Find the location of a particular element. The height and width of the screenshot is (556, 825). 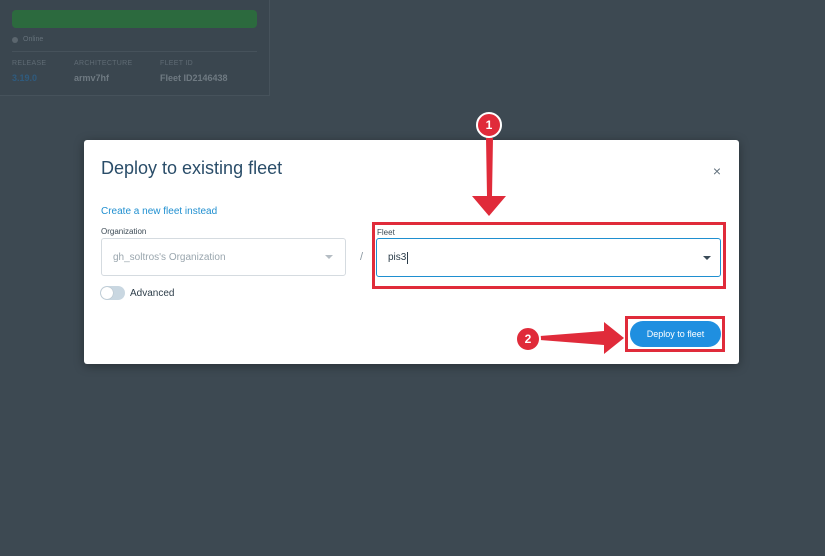

fleet-highlight-box is located at coordinates (549, 255).